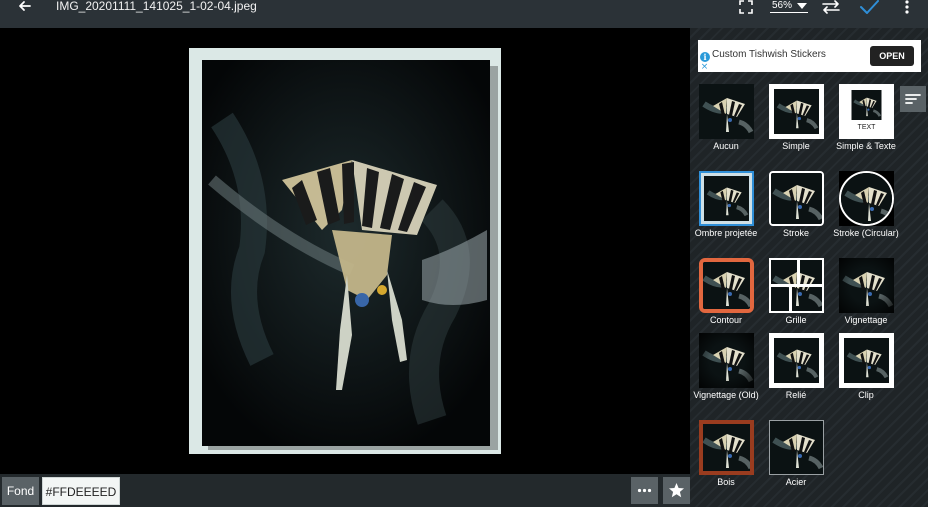  I want to click on compare-button, so click(831, 7).